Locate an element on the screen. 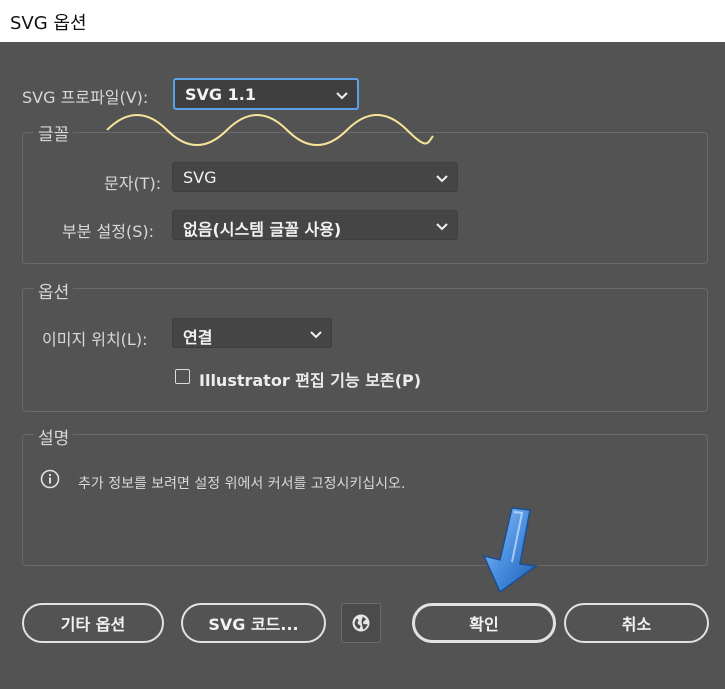 The image size is (725, 689). description-text: 추가 정보를 보려면 설정 위에서 커서를 고정시키십시오. is located at coordinates (242, 484).